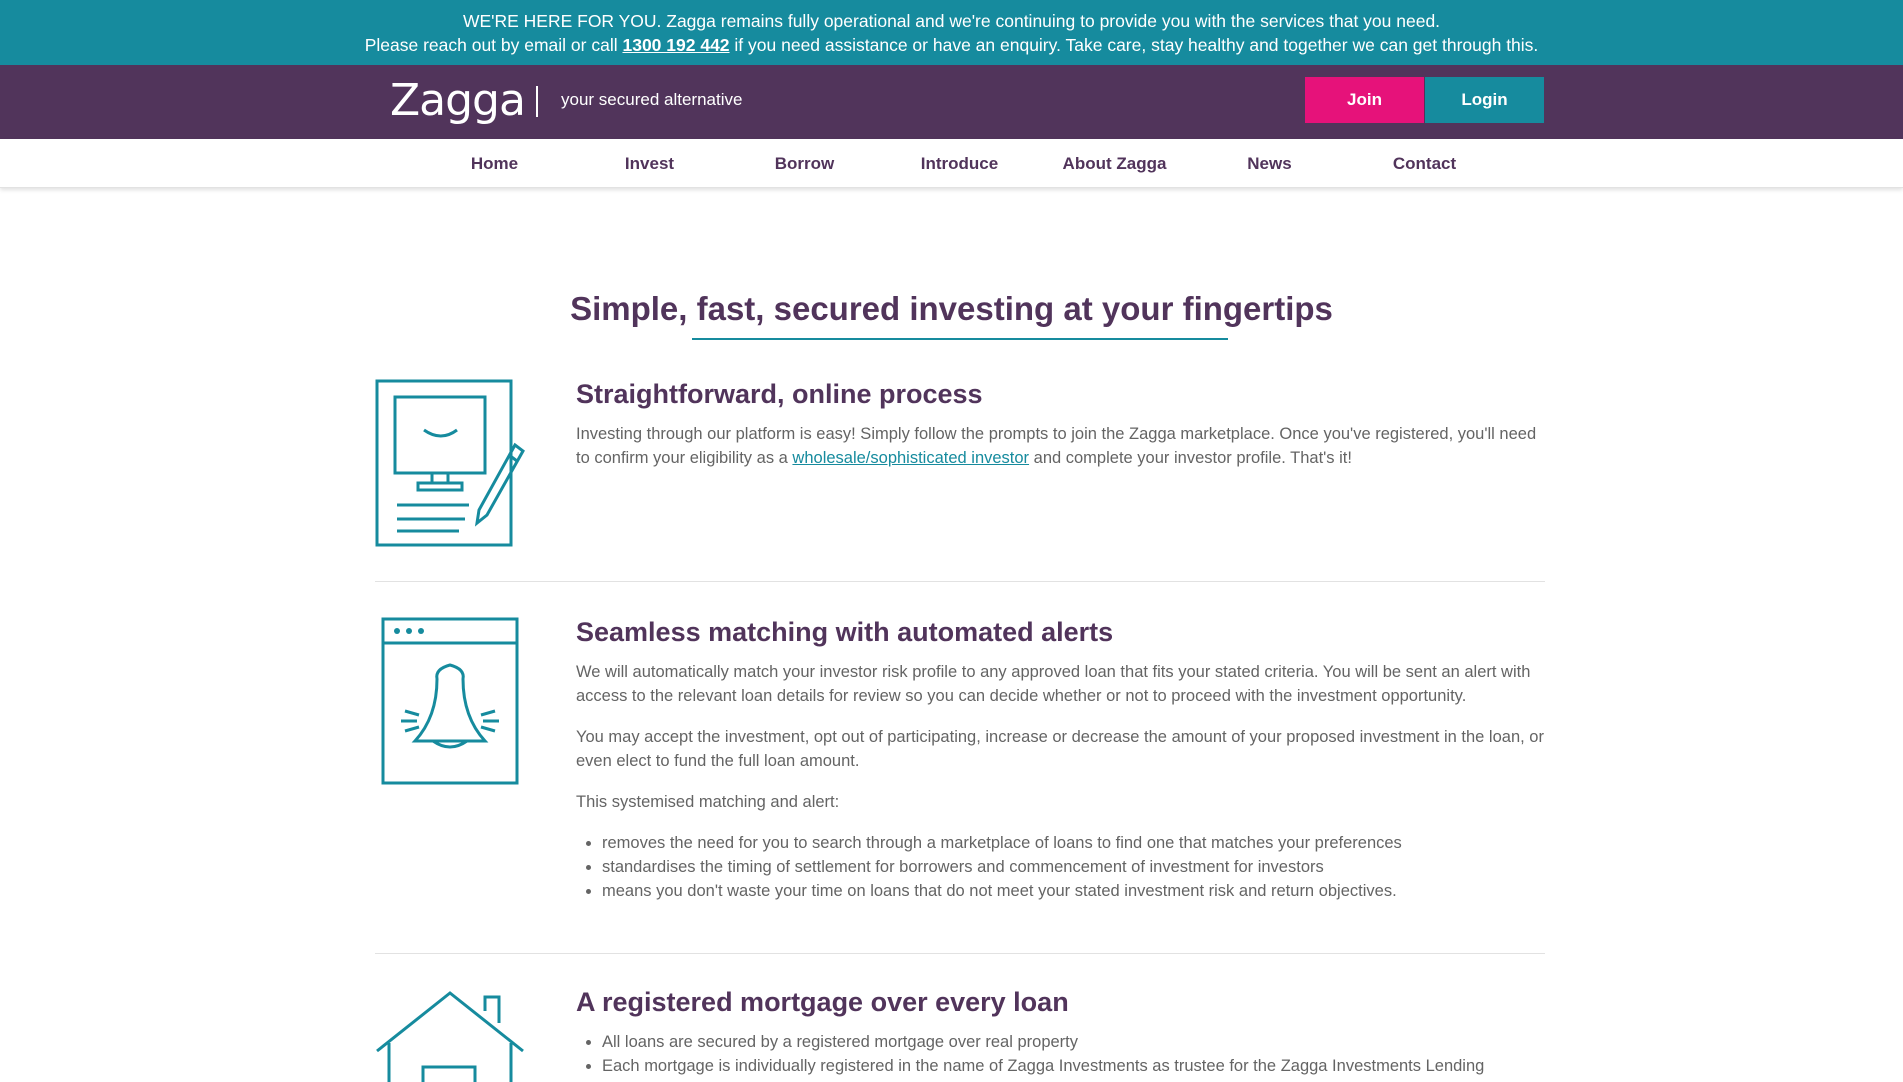  I want to click on section-paragraph: This systemised matching and alert:, so click(708, 802).